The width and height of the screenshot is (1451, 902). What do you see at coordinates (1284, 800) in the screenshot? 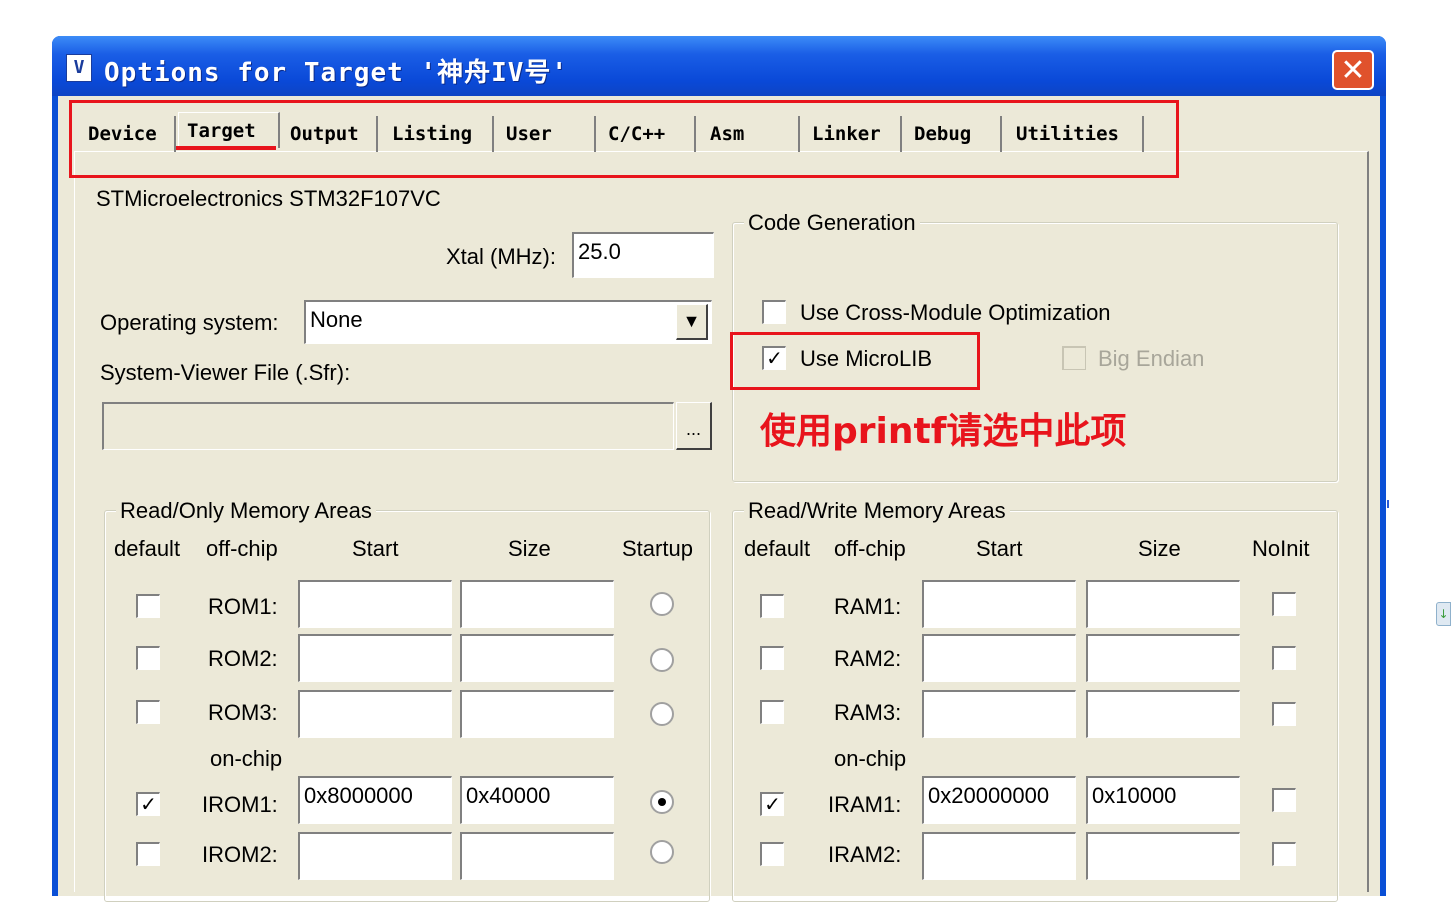
I see `iram1-noinit-checkbox` at bounding box center [1284, 800].